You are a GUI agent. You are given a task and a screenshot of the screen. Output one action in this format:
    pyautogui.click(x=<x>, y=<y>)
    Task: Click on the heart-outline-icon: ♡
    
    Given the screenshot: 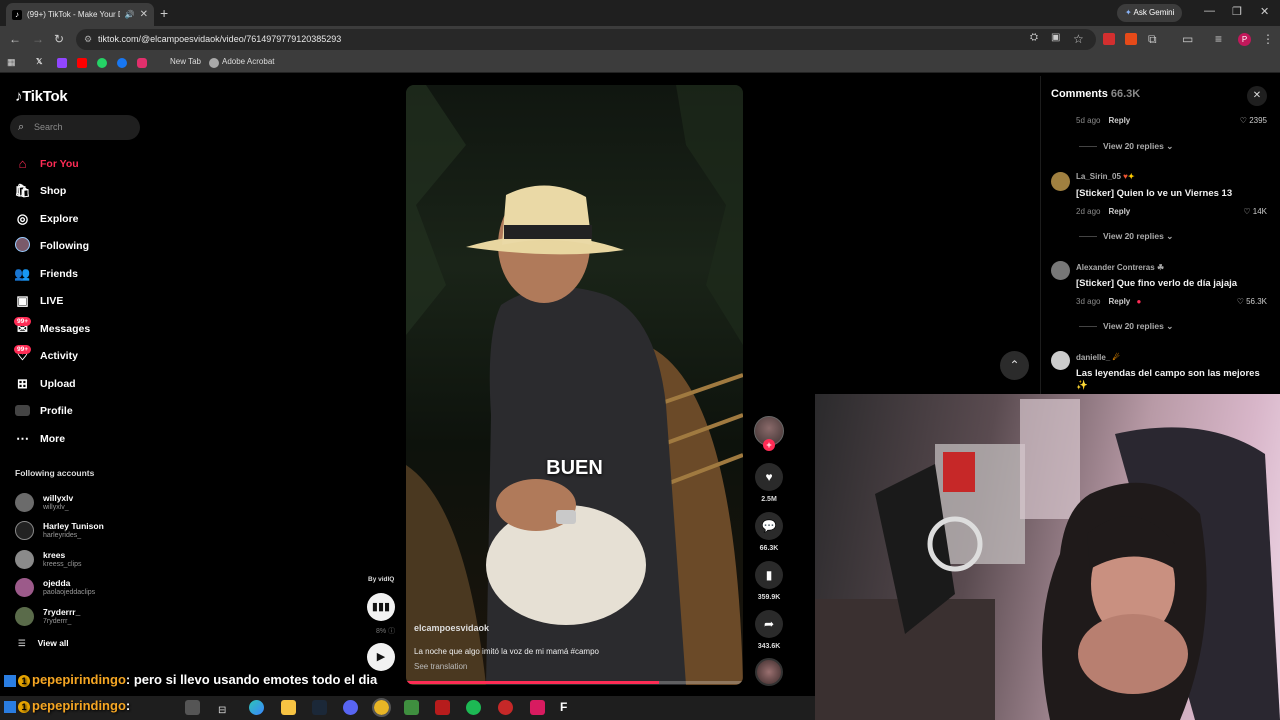 What is the action you would take?
    pyautogui.click(x=1243, y=120)
    